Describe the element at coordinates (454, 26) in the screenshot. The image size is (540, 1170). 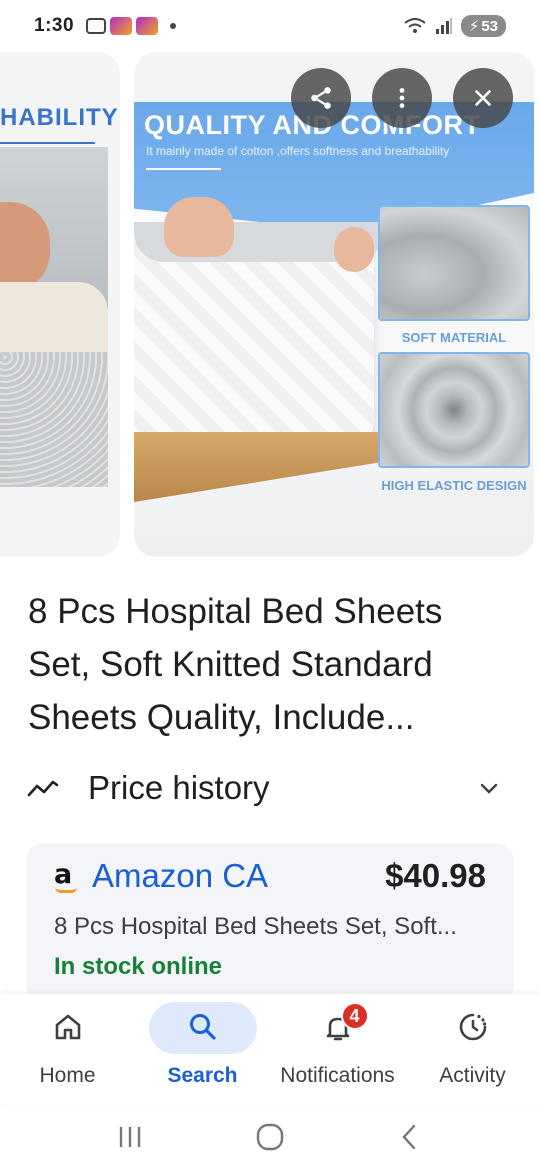
I see `status-right: ⚡ 53` at that location.